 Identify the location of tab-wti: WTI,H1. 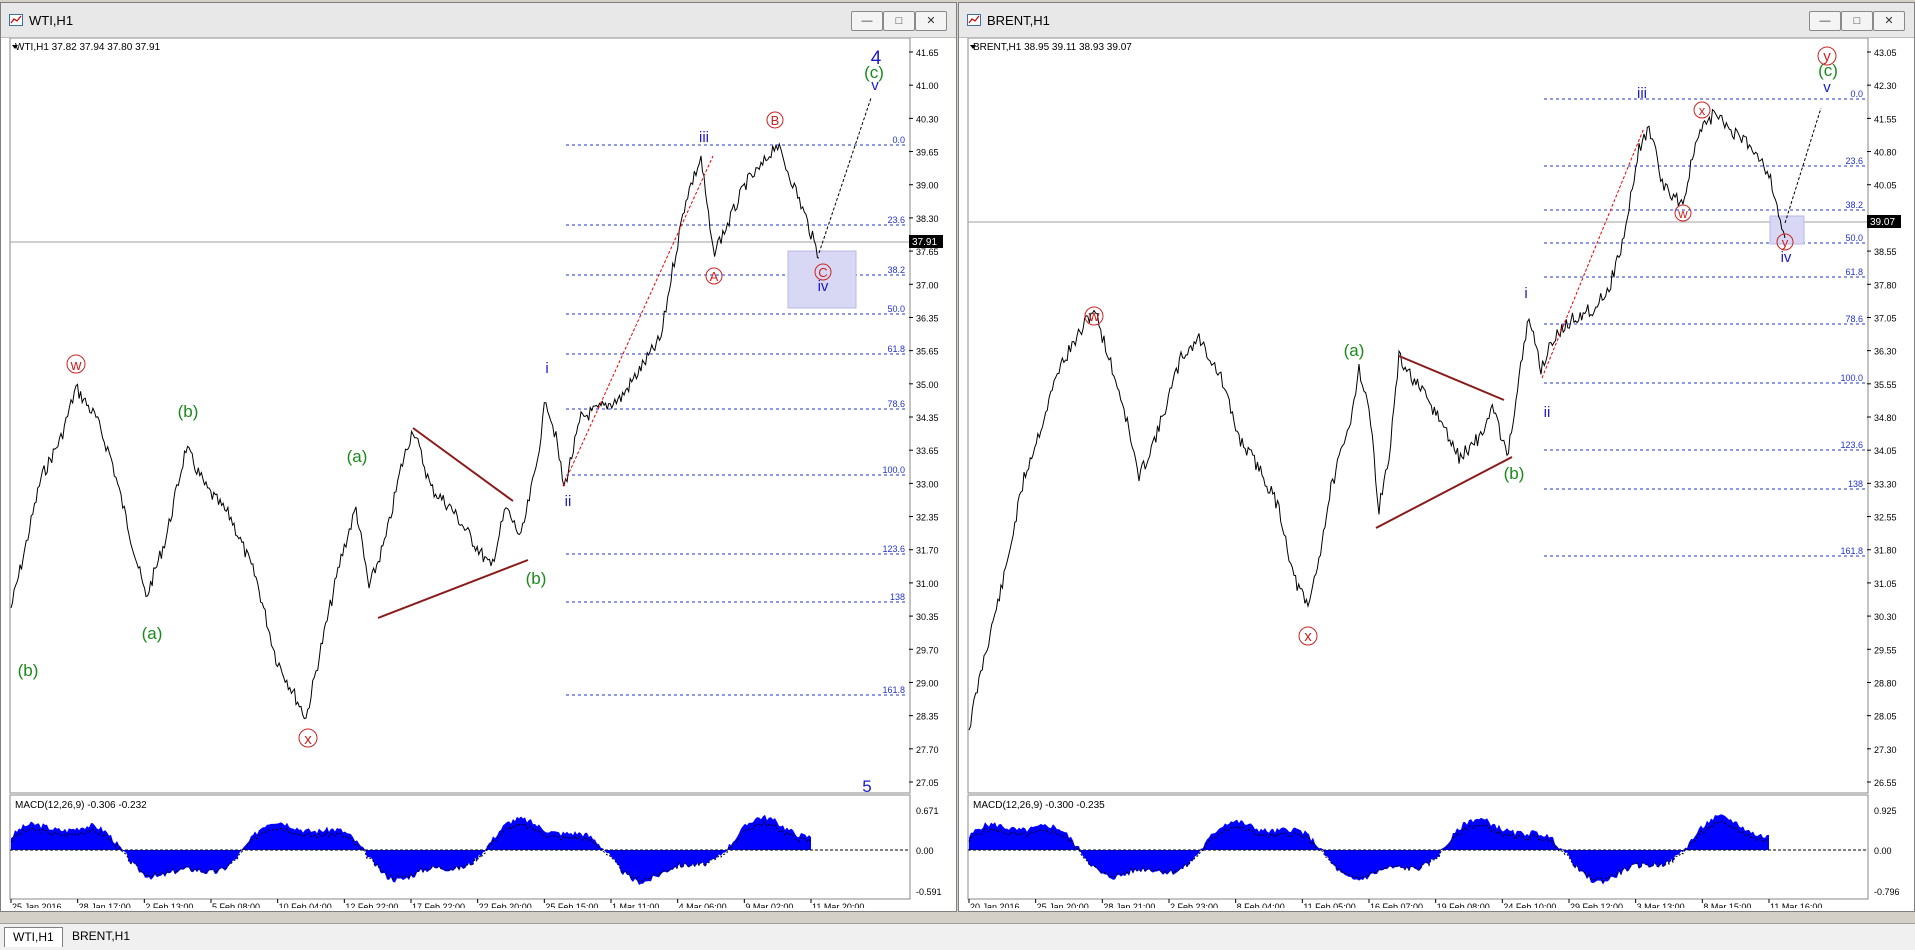
(33, 937).